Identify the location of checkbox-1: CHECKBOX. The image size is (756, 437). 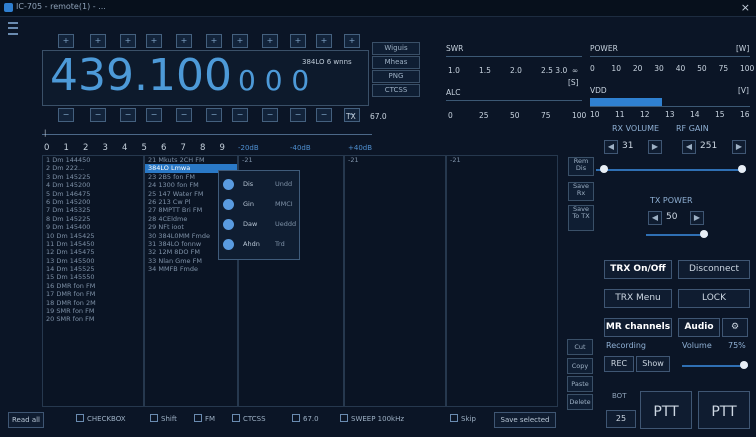
(101, 419).